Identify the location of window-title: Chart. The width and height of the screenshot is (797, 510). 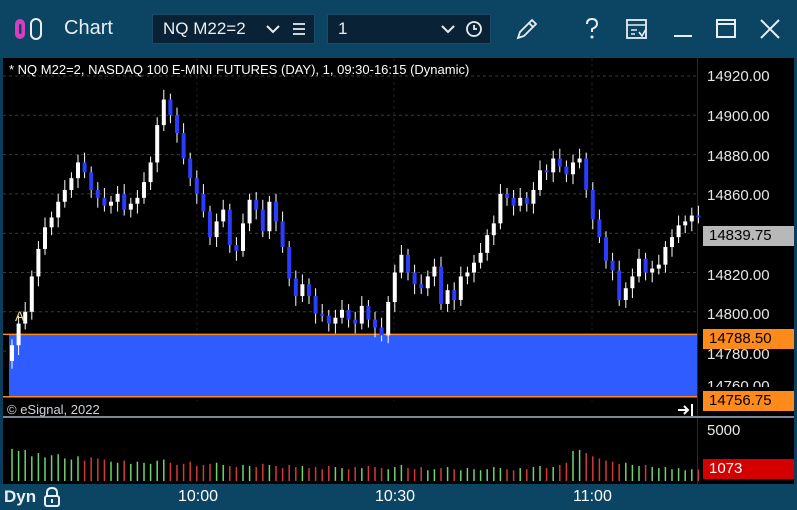
(88, 28).